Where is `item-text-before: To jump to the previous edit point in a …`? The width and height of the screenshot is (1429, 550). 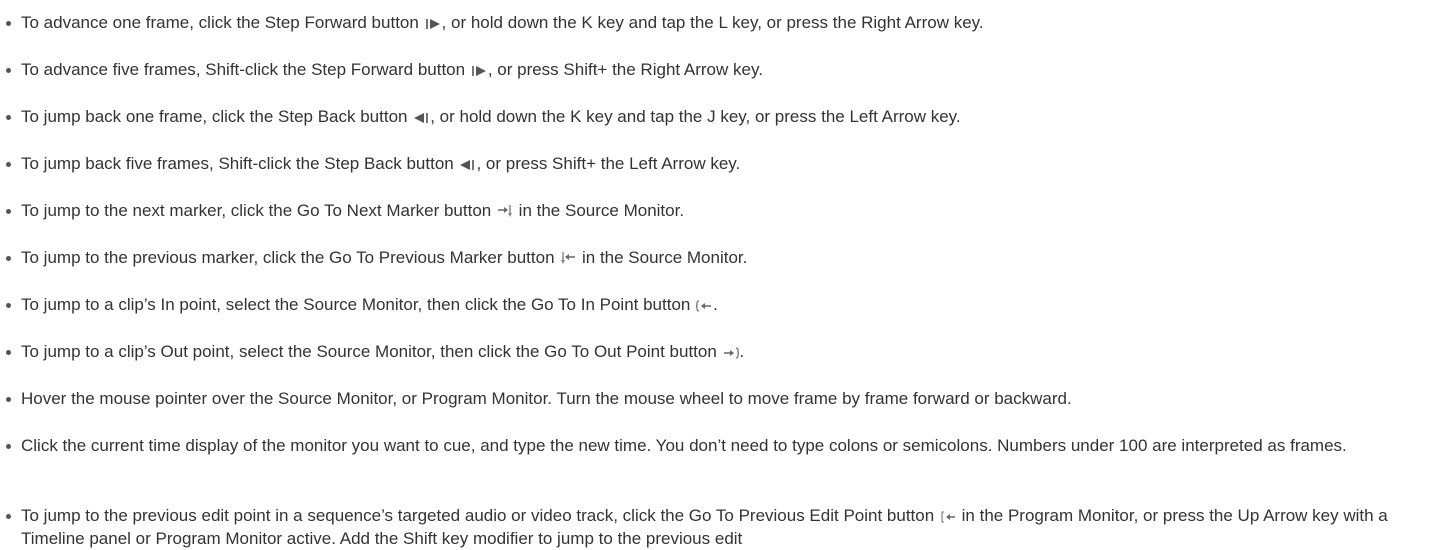
item-text-before: To jump to the previous edit point in a … is located at coordinates (480, 515).